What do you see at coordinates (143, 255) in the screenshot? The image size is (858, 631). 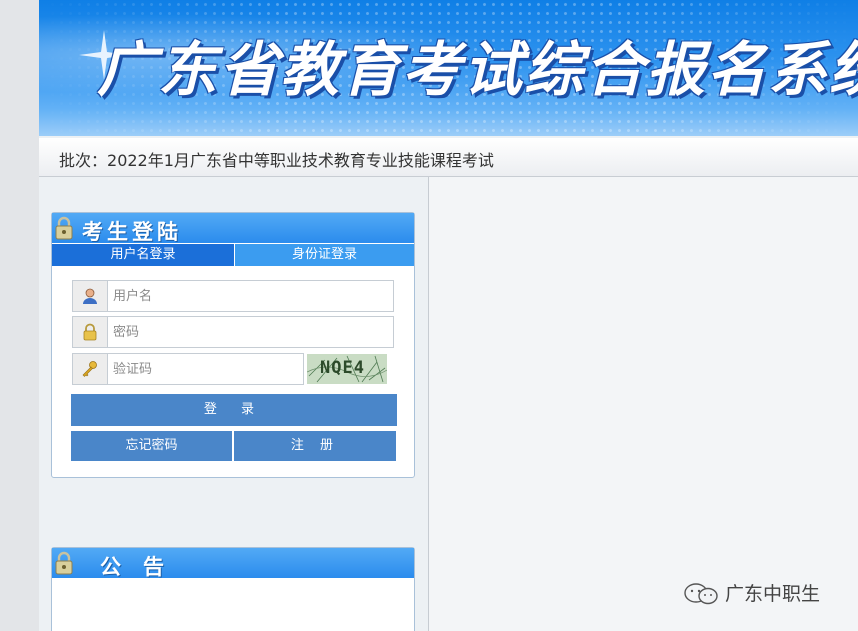 I see `tab-username-login: 用户名登录` at bounding box center [143, 255].